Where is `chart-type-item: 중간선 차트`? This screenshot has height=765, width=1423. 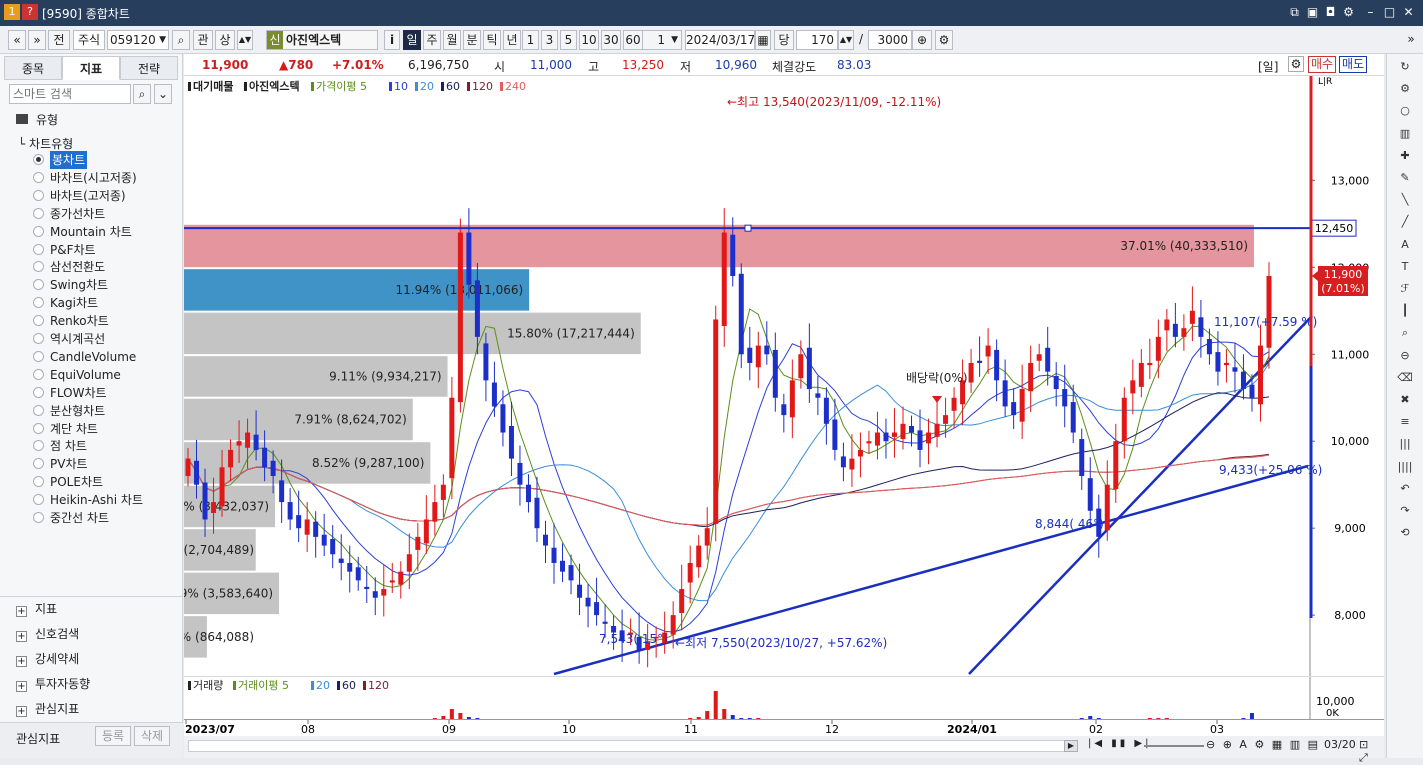 chart-type-item: 중간선 차트 is located at coordinates (79, 518).